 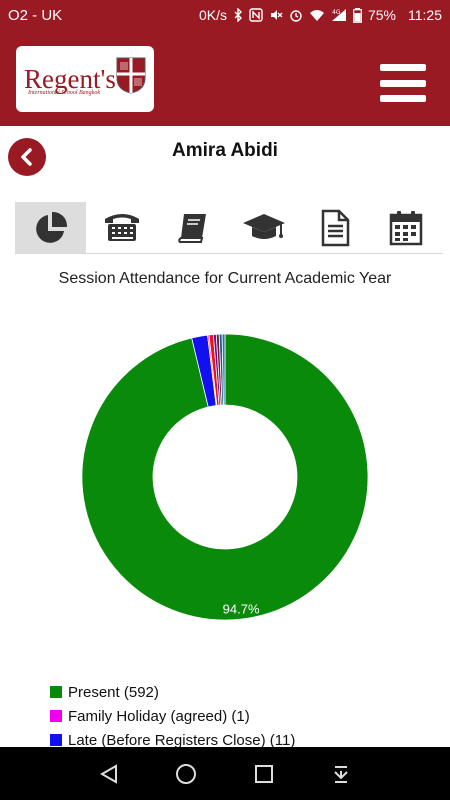 What do you see at coordinates (425, 15) in the screenshot?
I see `clock: 11:25` at bounding box center [425, 15].